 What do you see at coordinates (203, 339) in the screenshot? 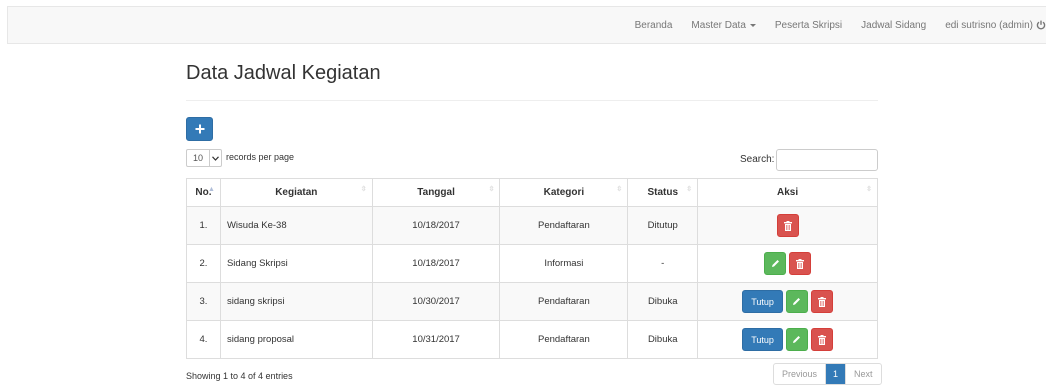
I see `cell-no: 4.` at bounding box center [203, 339].